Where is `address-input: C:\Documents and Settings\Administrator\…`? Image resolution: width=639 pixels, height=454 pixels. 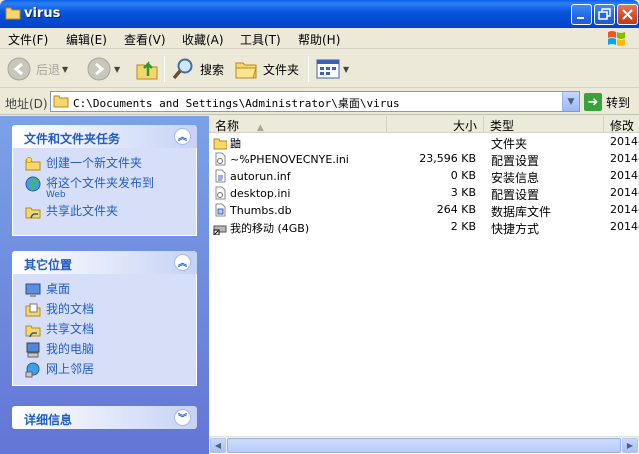 address-input: C:\Documents and Settings\Administrator\… is located at coordinates (315, 101).